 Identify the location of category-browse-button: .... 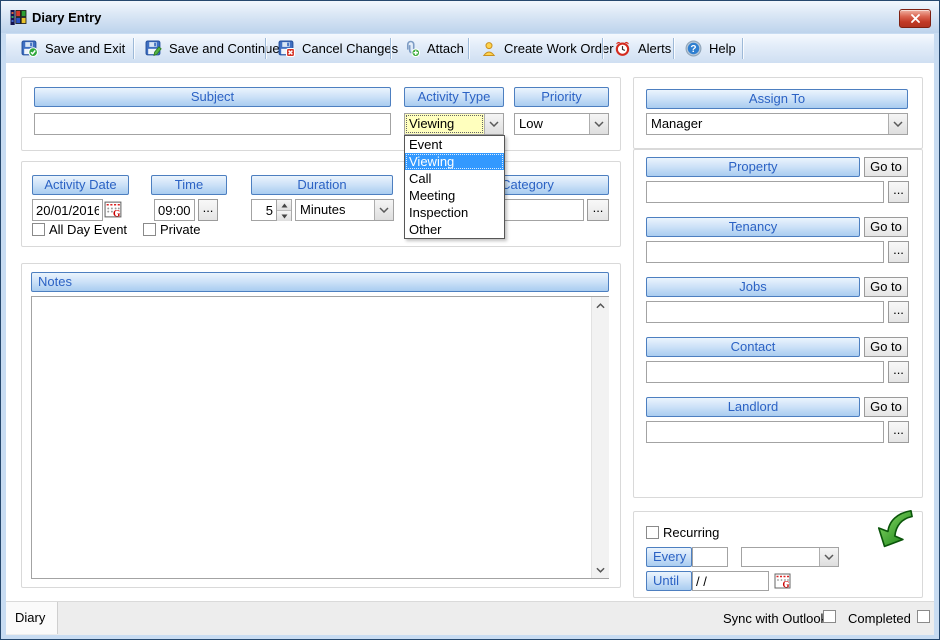
(598, 210).